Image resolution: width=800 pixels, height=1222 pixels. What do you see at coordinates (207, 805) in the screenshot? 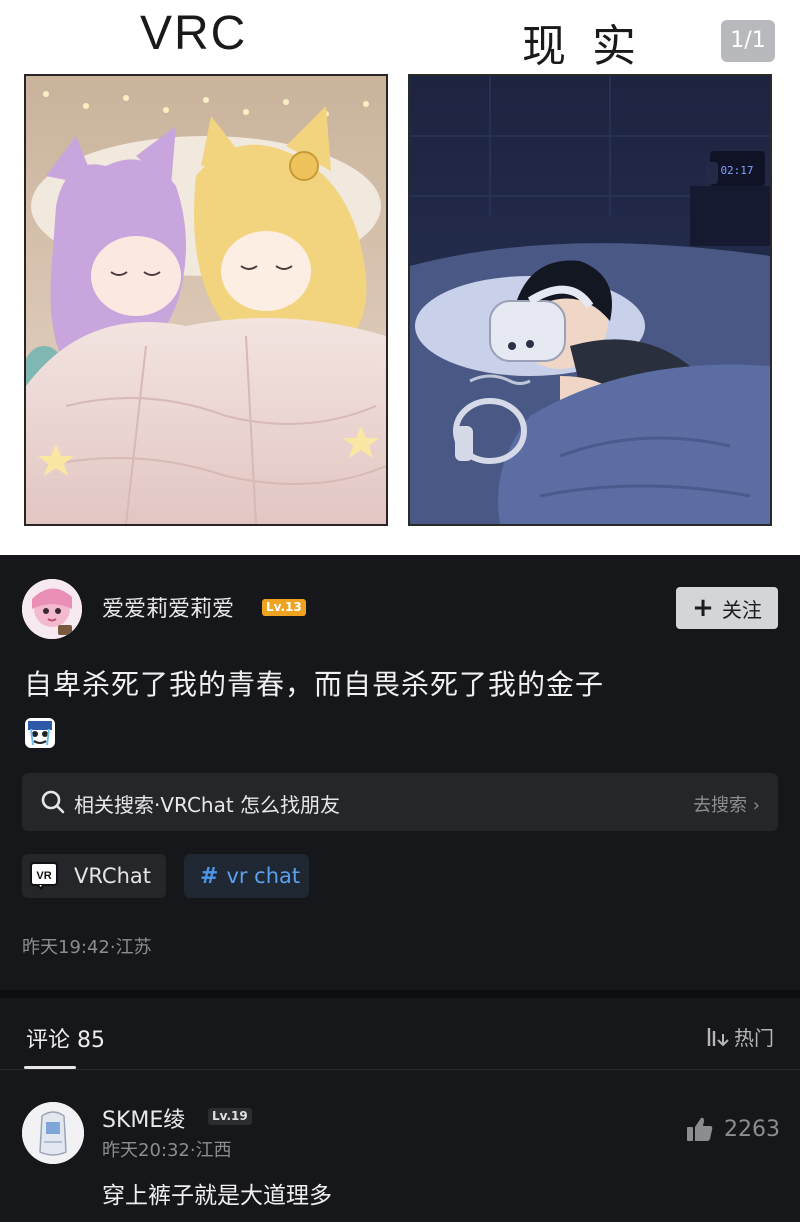
I see `related-search-text: 相关搜索·VRChat 怎么找朋友` at bounding box center [207, 805].